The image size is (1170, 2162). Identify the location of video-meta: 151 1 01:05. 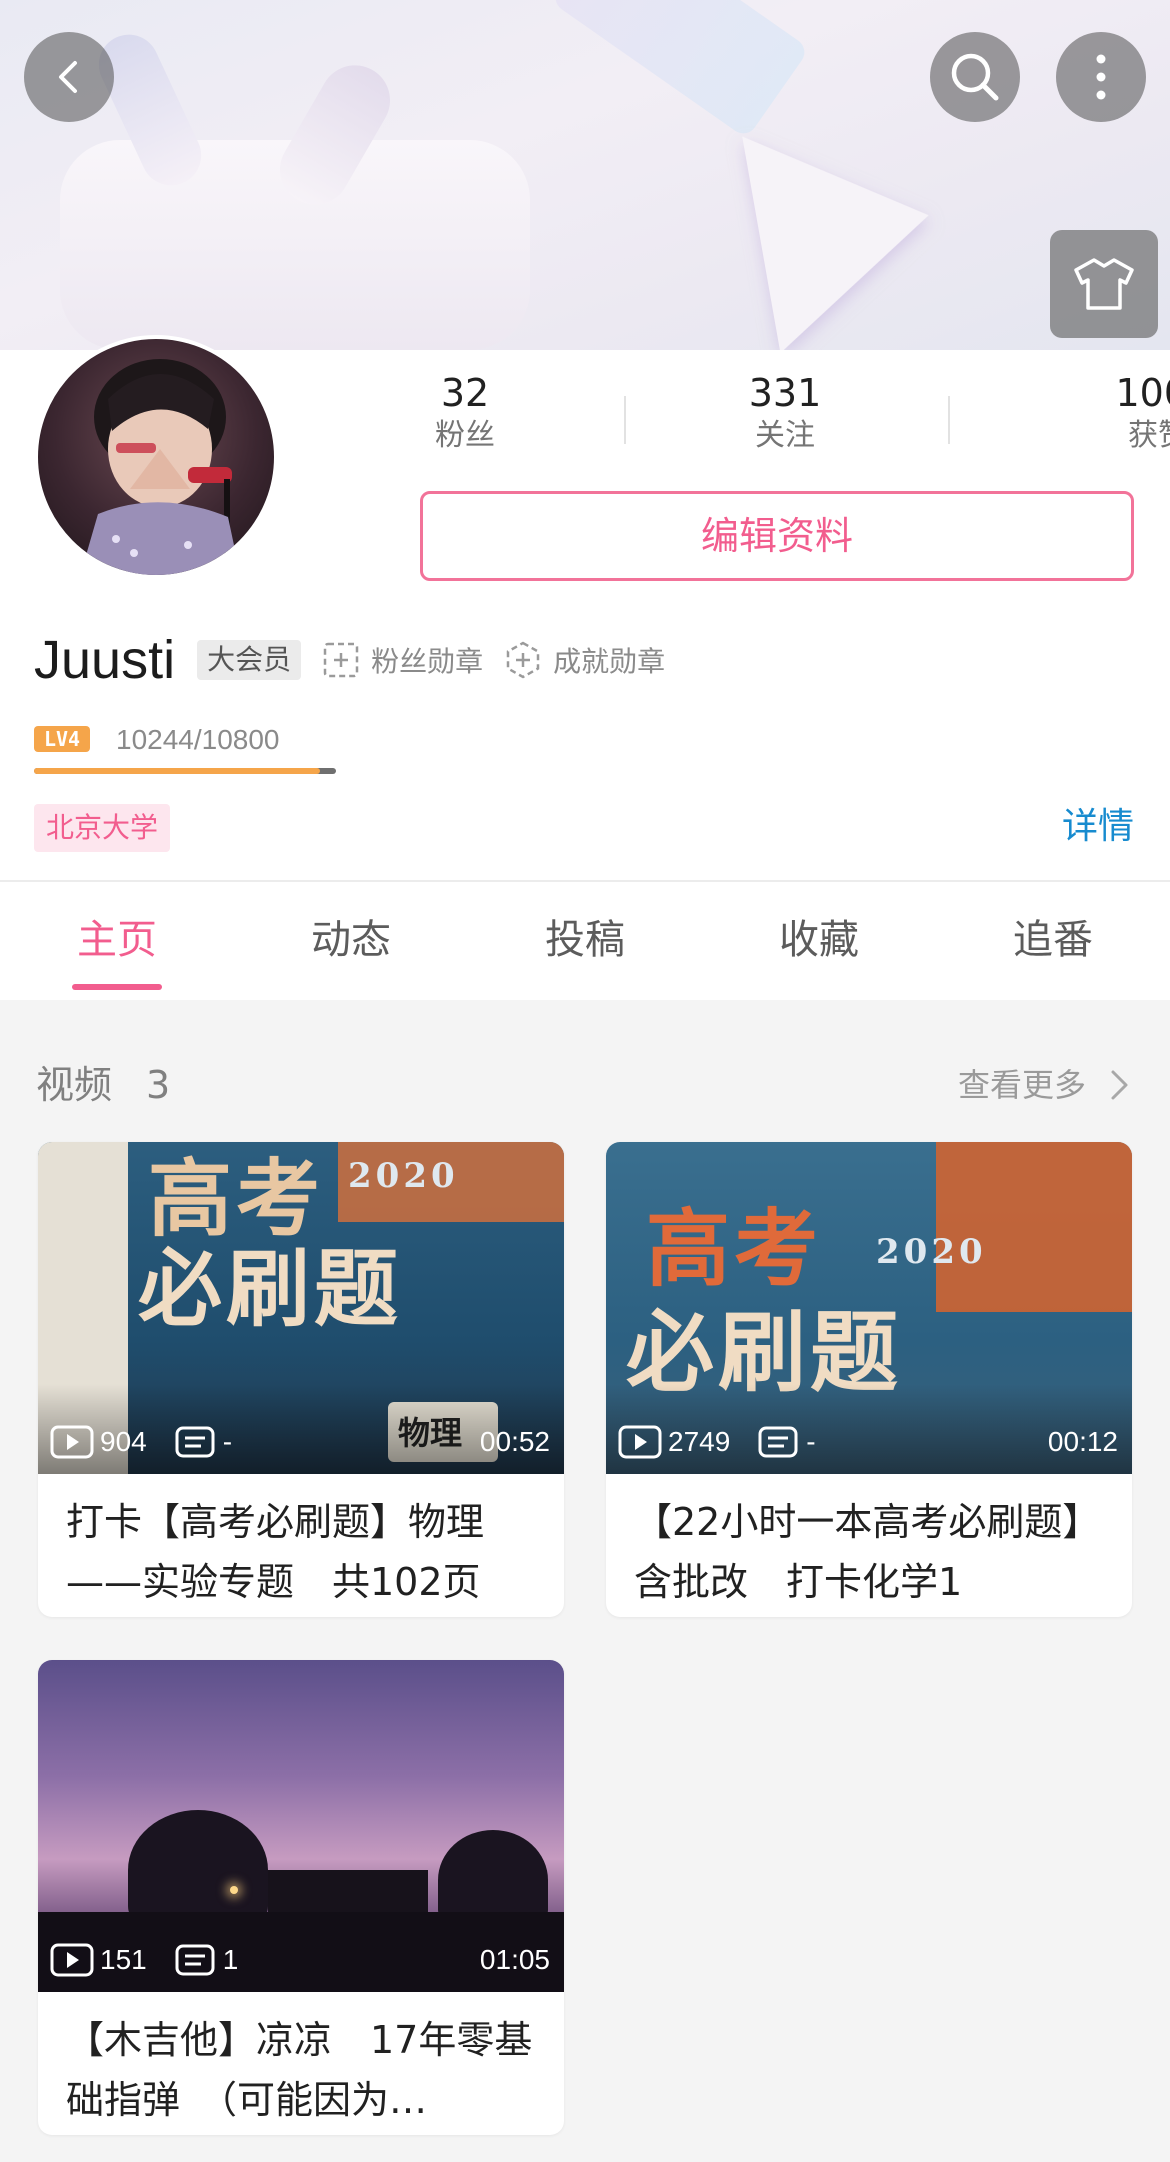
(300, 1960).